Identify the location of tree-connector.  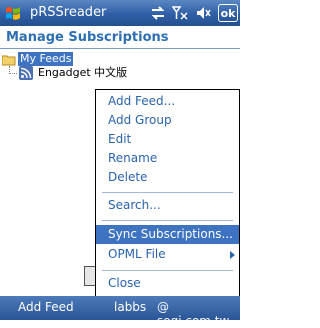
(13, 74).